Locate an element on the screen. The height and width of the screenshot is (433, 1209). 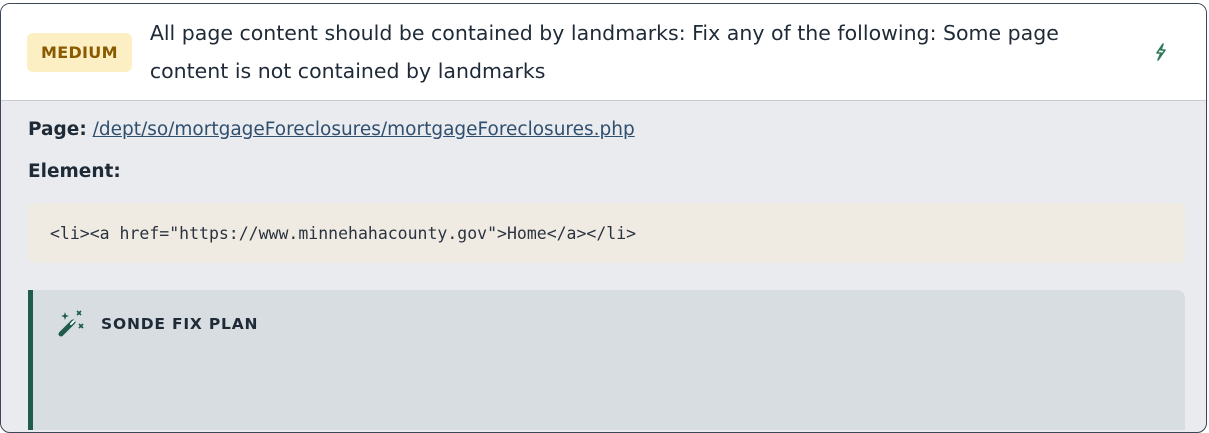
severity-badge: MEDIUM is located at coordinates (79, 52).